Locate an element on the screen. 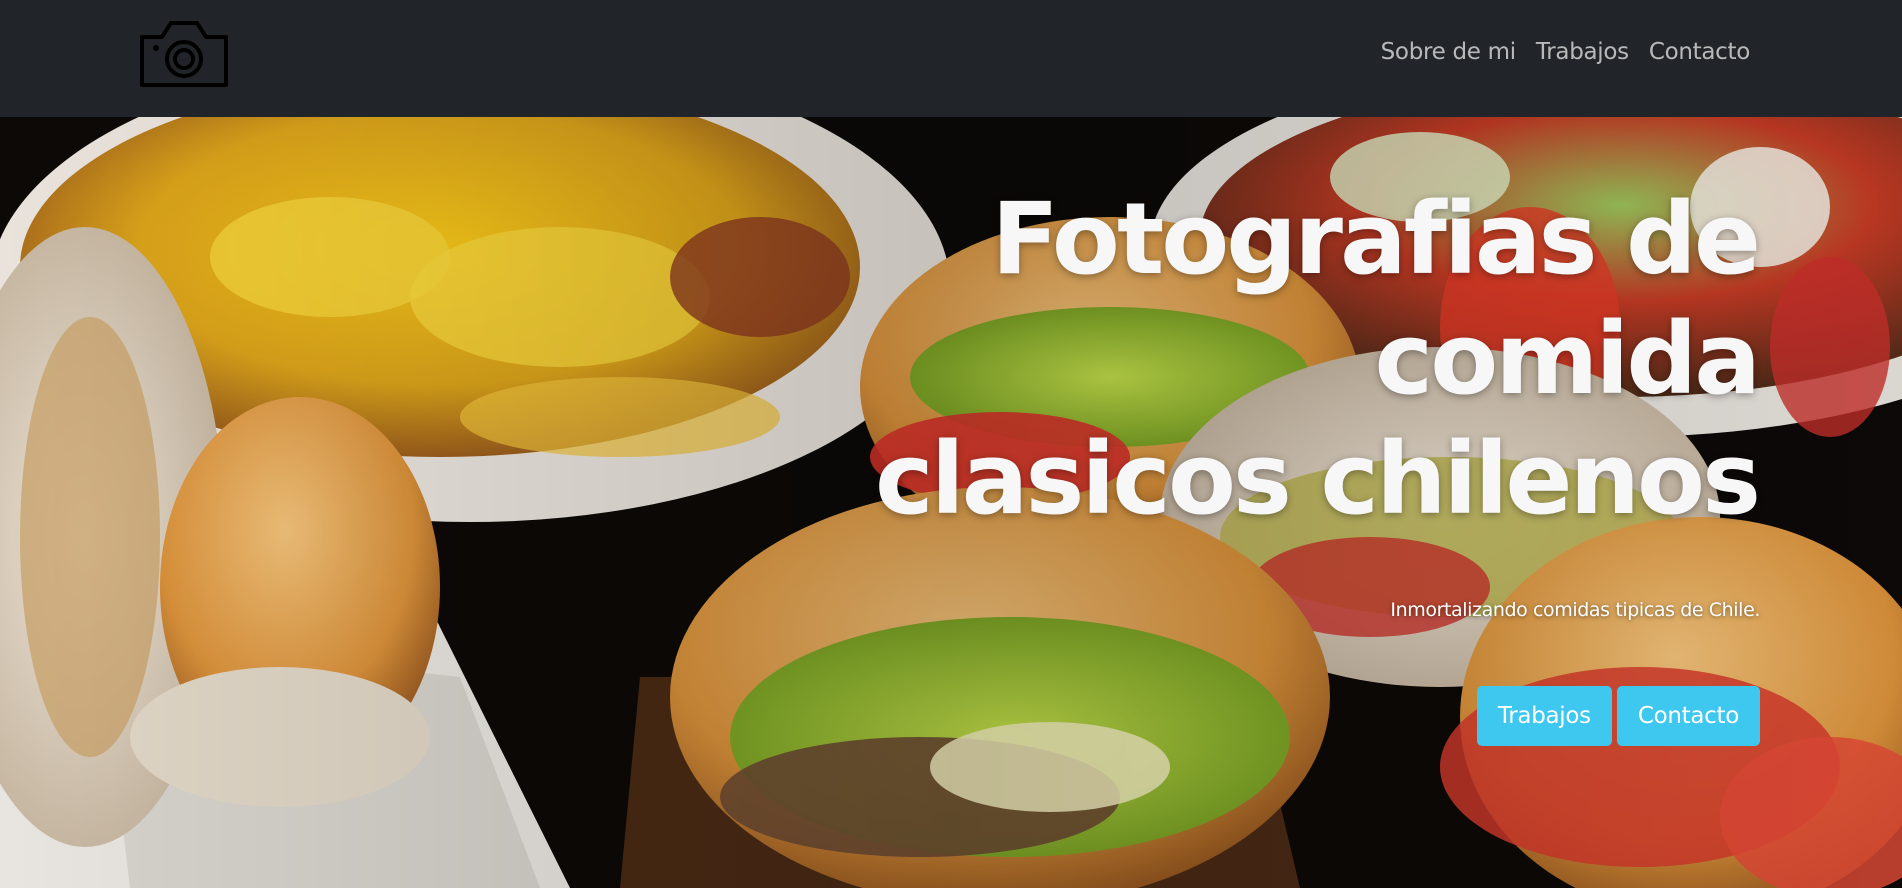 This screenshot has width=1902, height=888. hero-buttons: Trabajos Contacto is located at coordinates (1618, 716).